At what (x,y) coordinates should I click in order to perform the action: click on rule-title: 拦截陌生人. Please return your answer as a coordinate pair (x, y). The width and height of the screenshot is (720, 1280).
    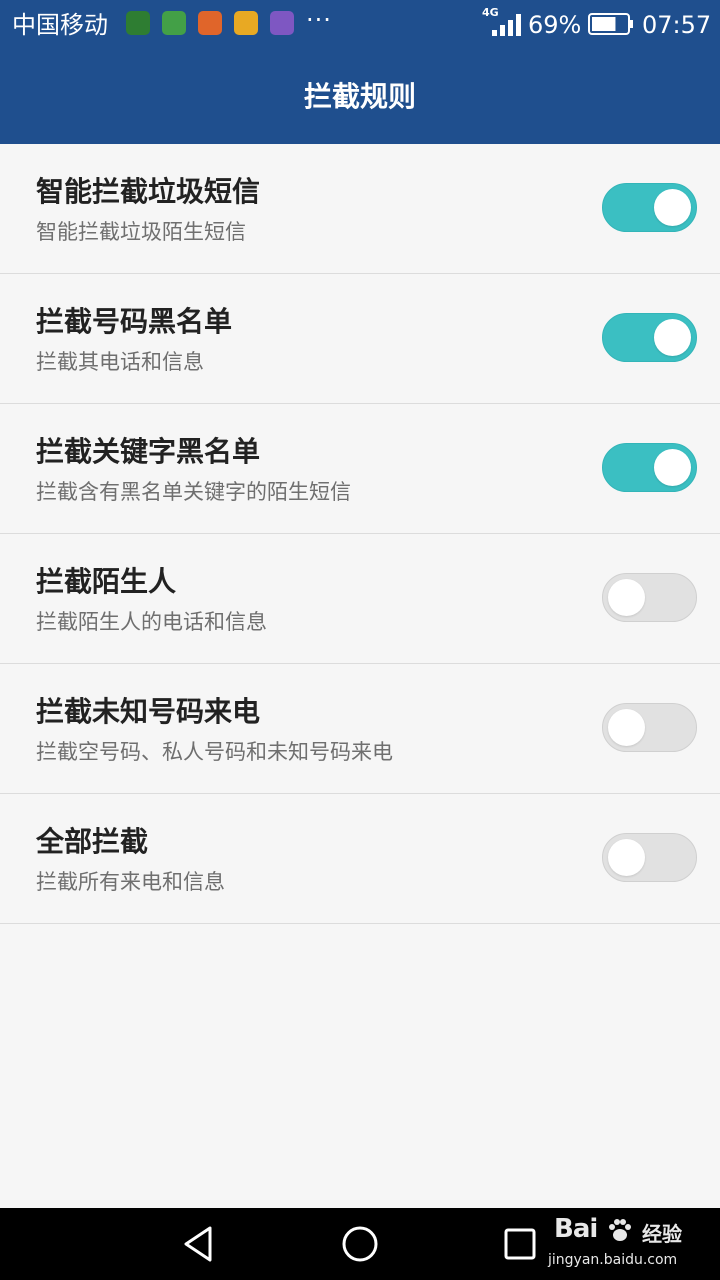
    Looking at the image, I should click on (106, 581).